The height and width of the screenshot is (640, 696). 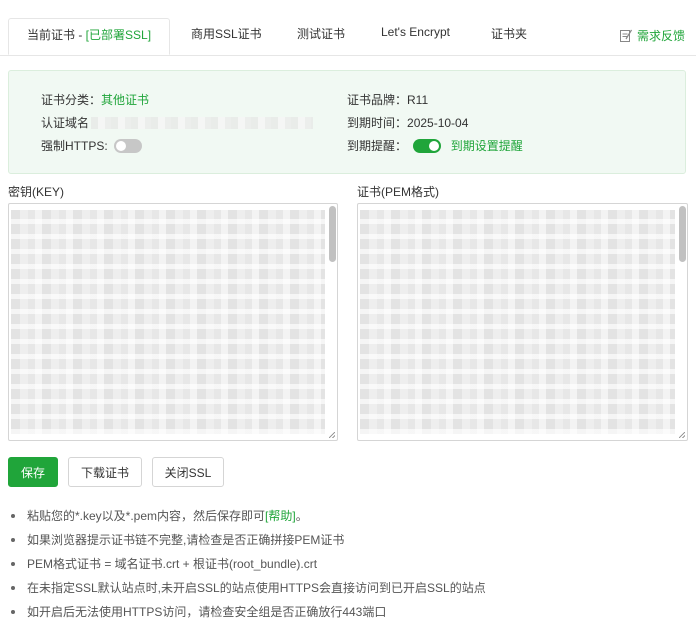 I want to click on deployed-badge: [已部署SSL], so click(x=118, y=35).